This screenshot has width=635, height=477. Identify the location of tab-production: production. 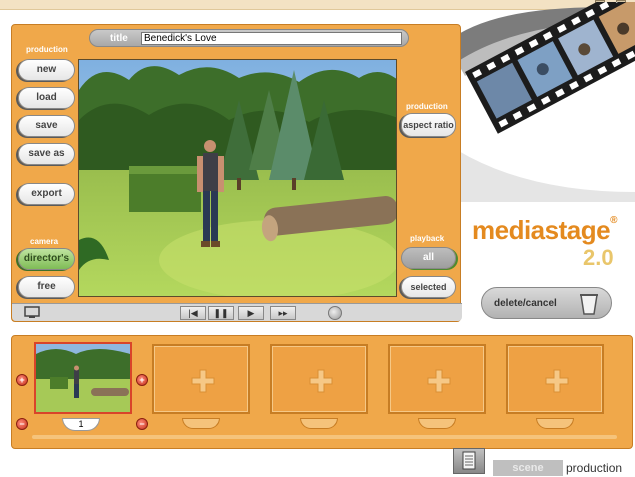
(594, 468).